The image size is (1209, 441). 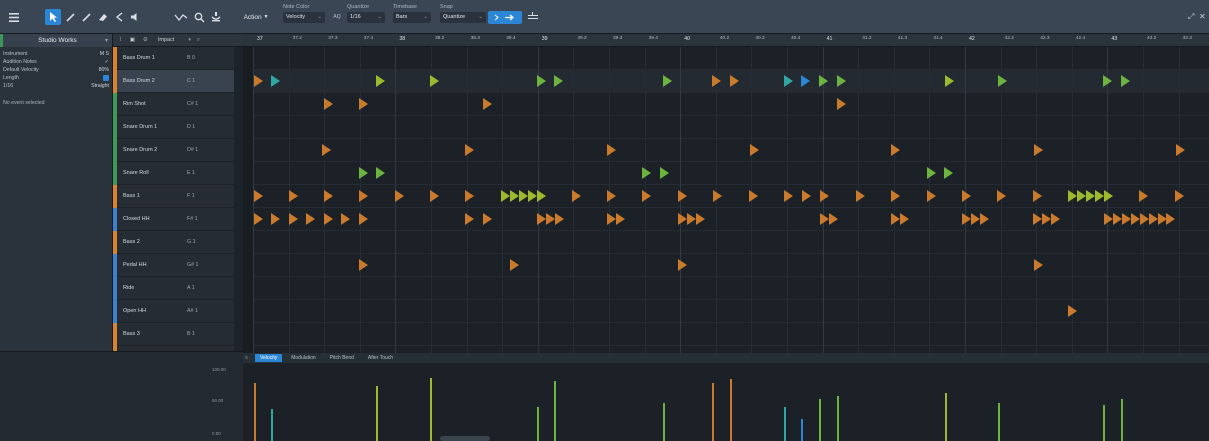 What do you see at coordinates (216, 17) in the screenshot?
I see `listen-tool-icon` at bounding box center [216, 17].